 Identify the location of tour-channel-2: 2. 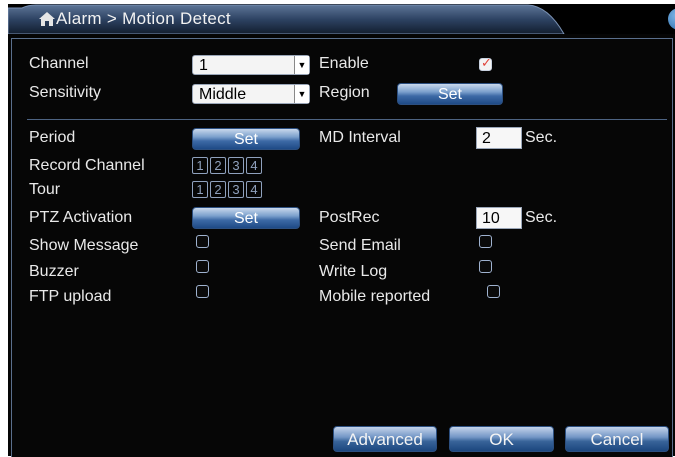
(218, 189).